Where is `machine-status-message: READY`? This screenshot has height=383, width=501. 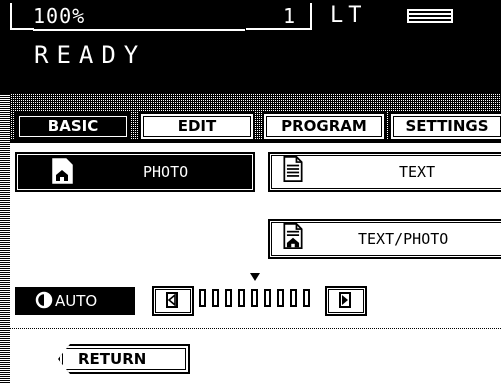
machine-status-message: READY is located at coordinates (90, 55).